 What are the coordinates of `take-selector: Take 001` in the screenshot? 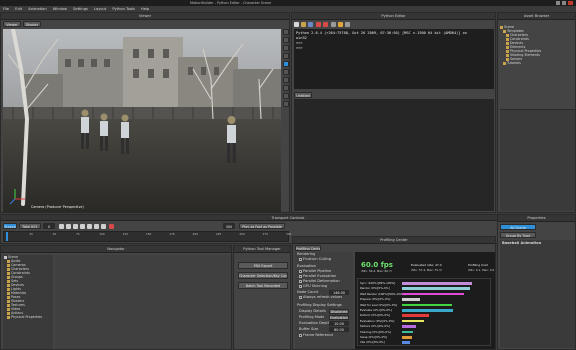 It's located at (30, 226).